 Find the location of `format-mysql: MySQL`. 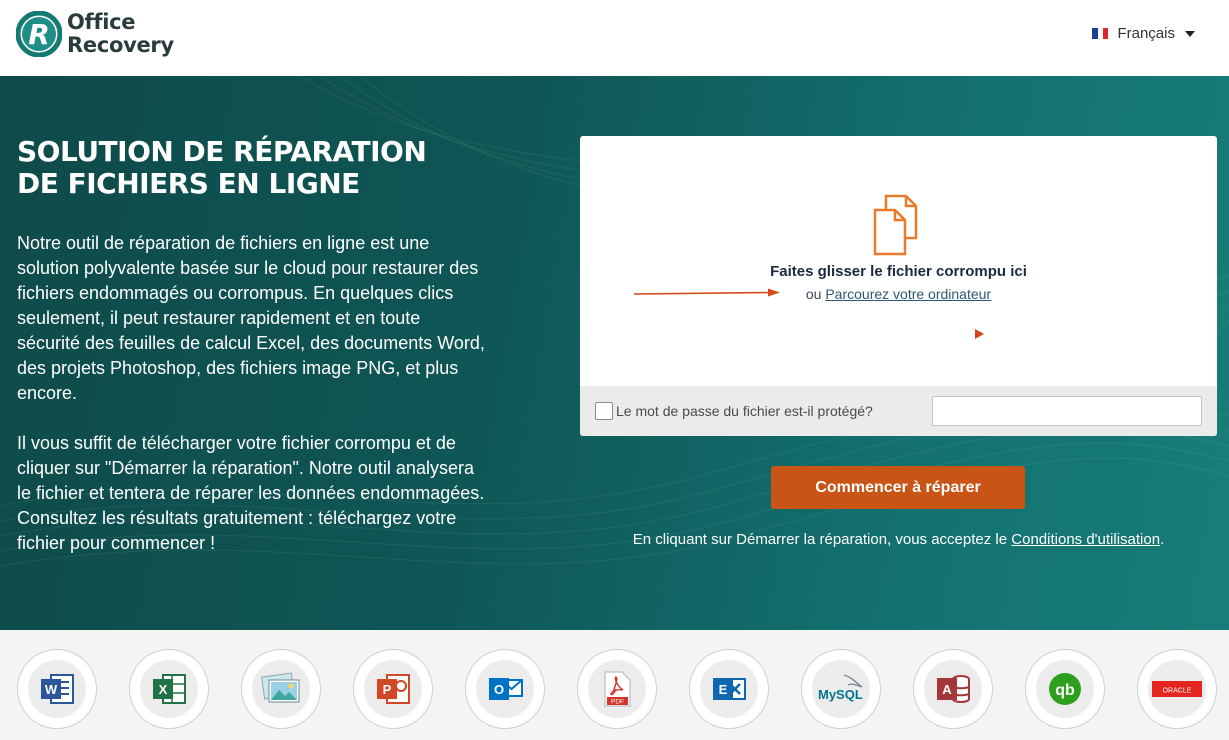

format-mysql: MySQL is located at coordinates (841, 689).